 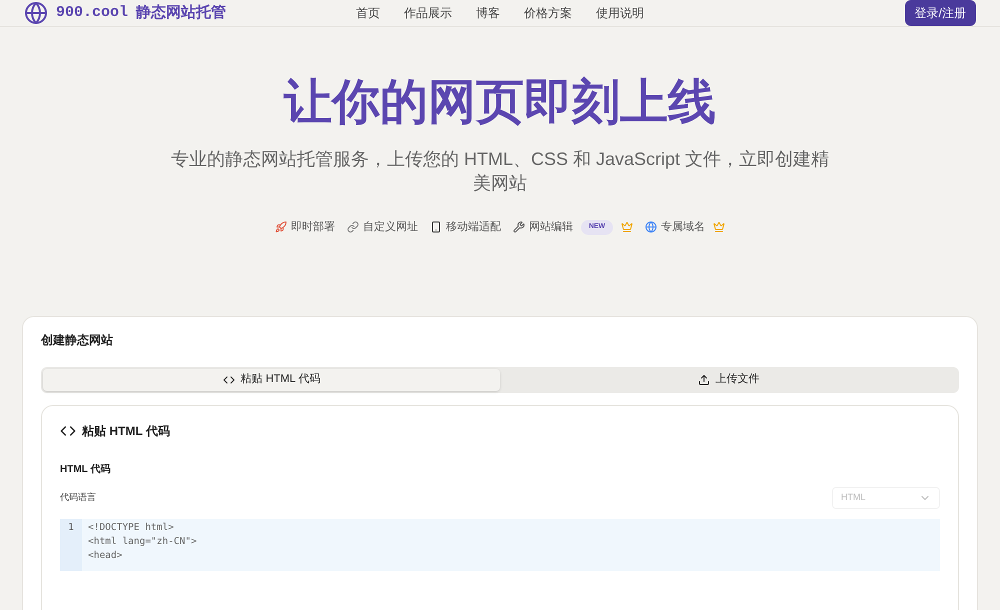 I want to click on section-label: HTML 代码, so click(x=86, y=469).